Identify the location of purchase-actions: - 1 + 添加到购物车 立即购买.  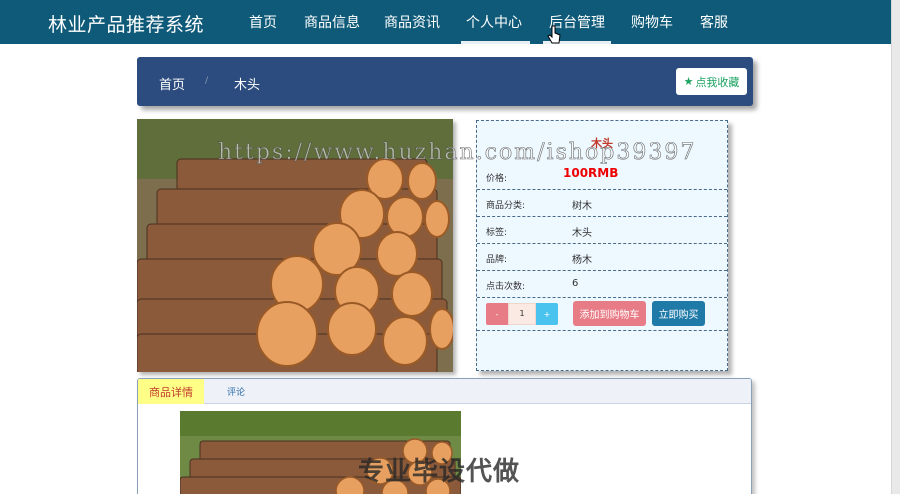
(602, 314).